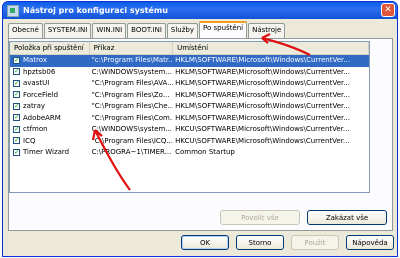 The image size is (400, 258). I want to click on tab-general: Obecné, so click(25, 30).